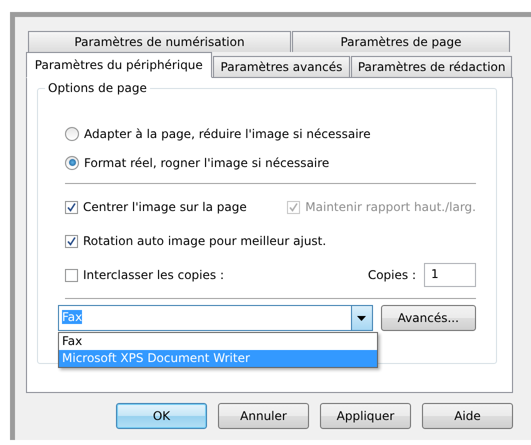 This screenshot has height=445, width=531. I want to click on checkbox-label: Maintenir rapport haut./larg., so click(390, 207).